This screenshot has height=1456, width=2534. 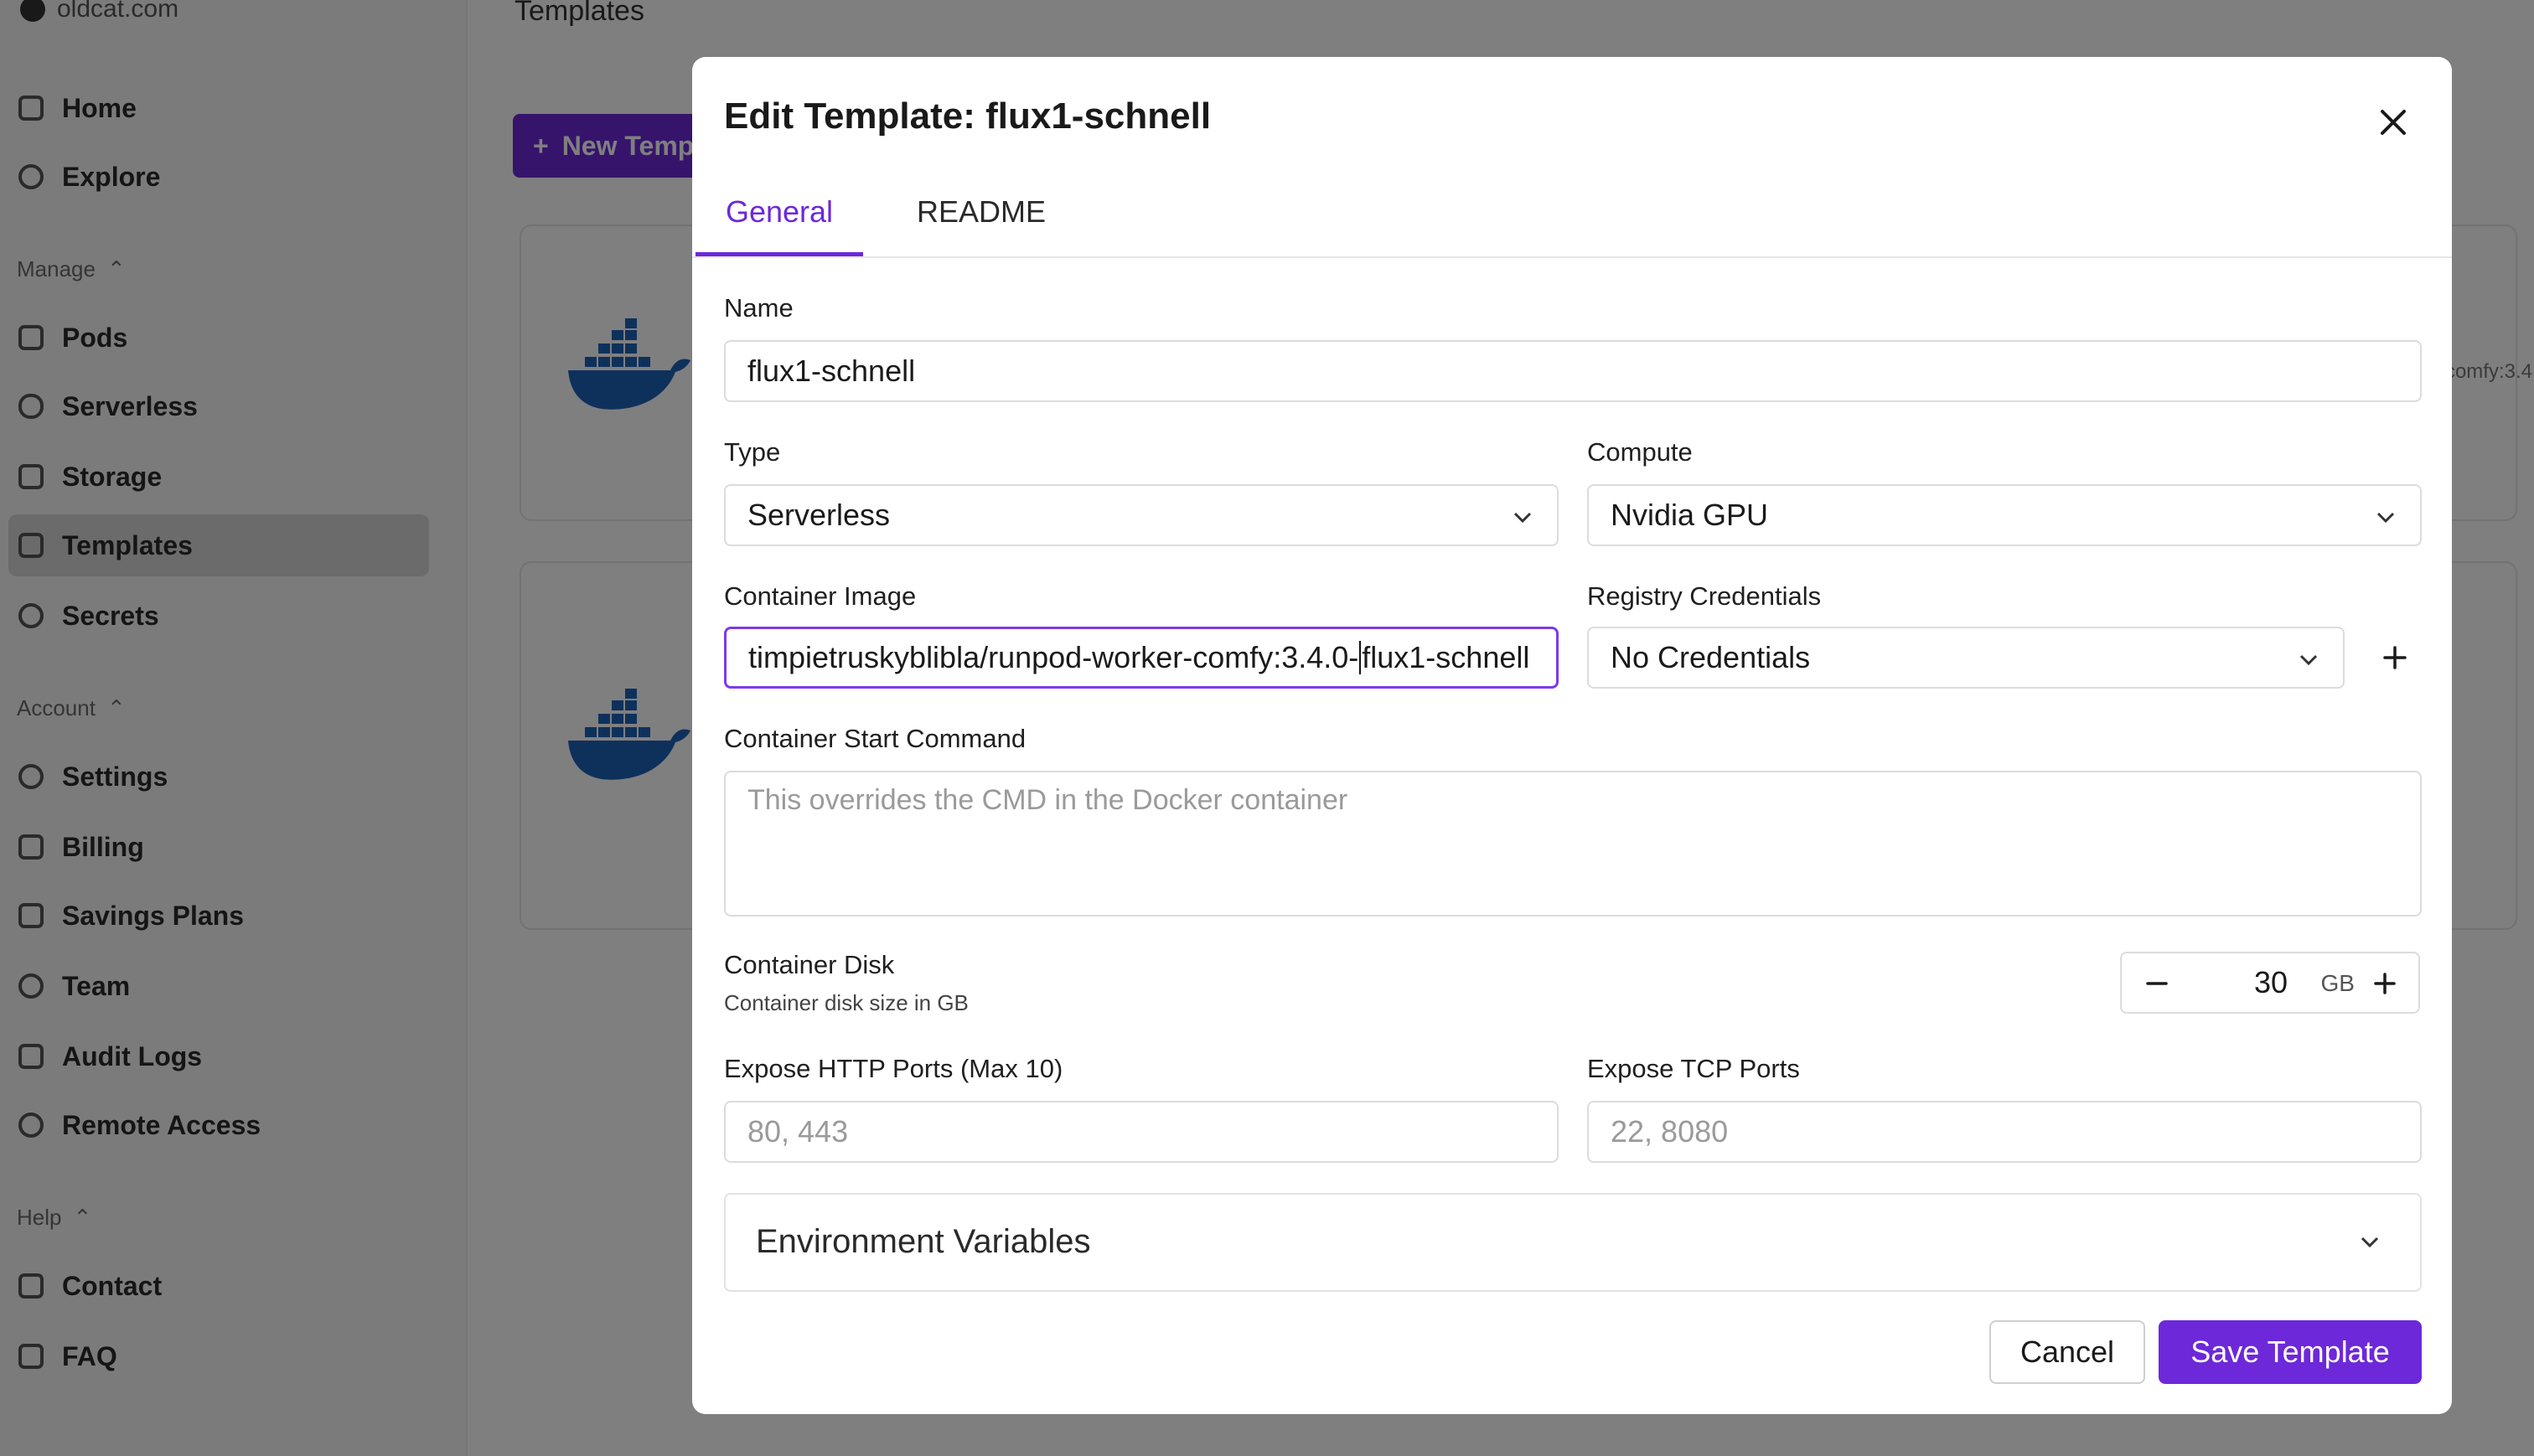 I want to click on start-command-label: Container Start Command, so click(x=875, y=738).